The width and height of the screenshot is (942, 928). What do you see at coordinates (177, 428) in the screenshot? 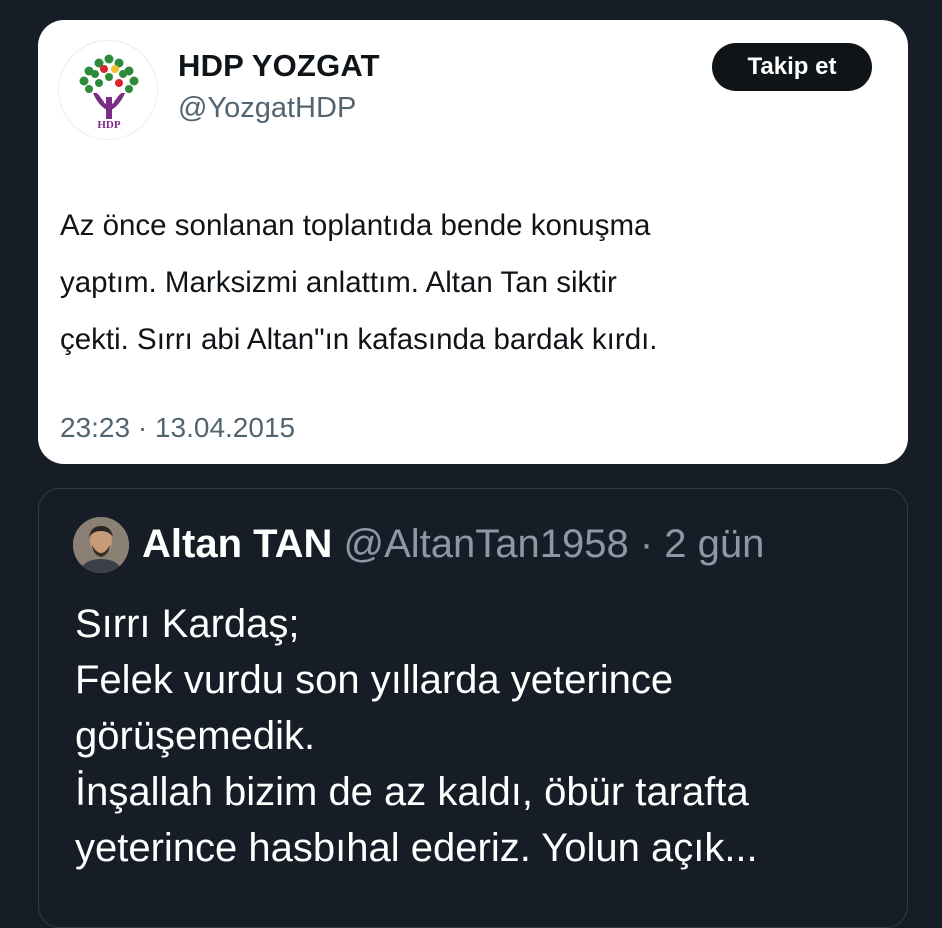
I see `timestamp: 23:23 · 13.04.2015` at bounding box center [177, 428].